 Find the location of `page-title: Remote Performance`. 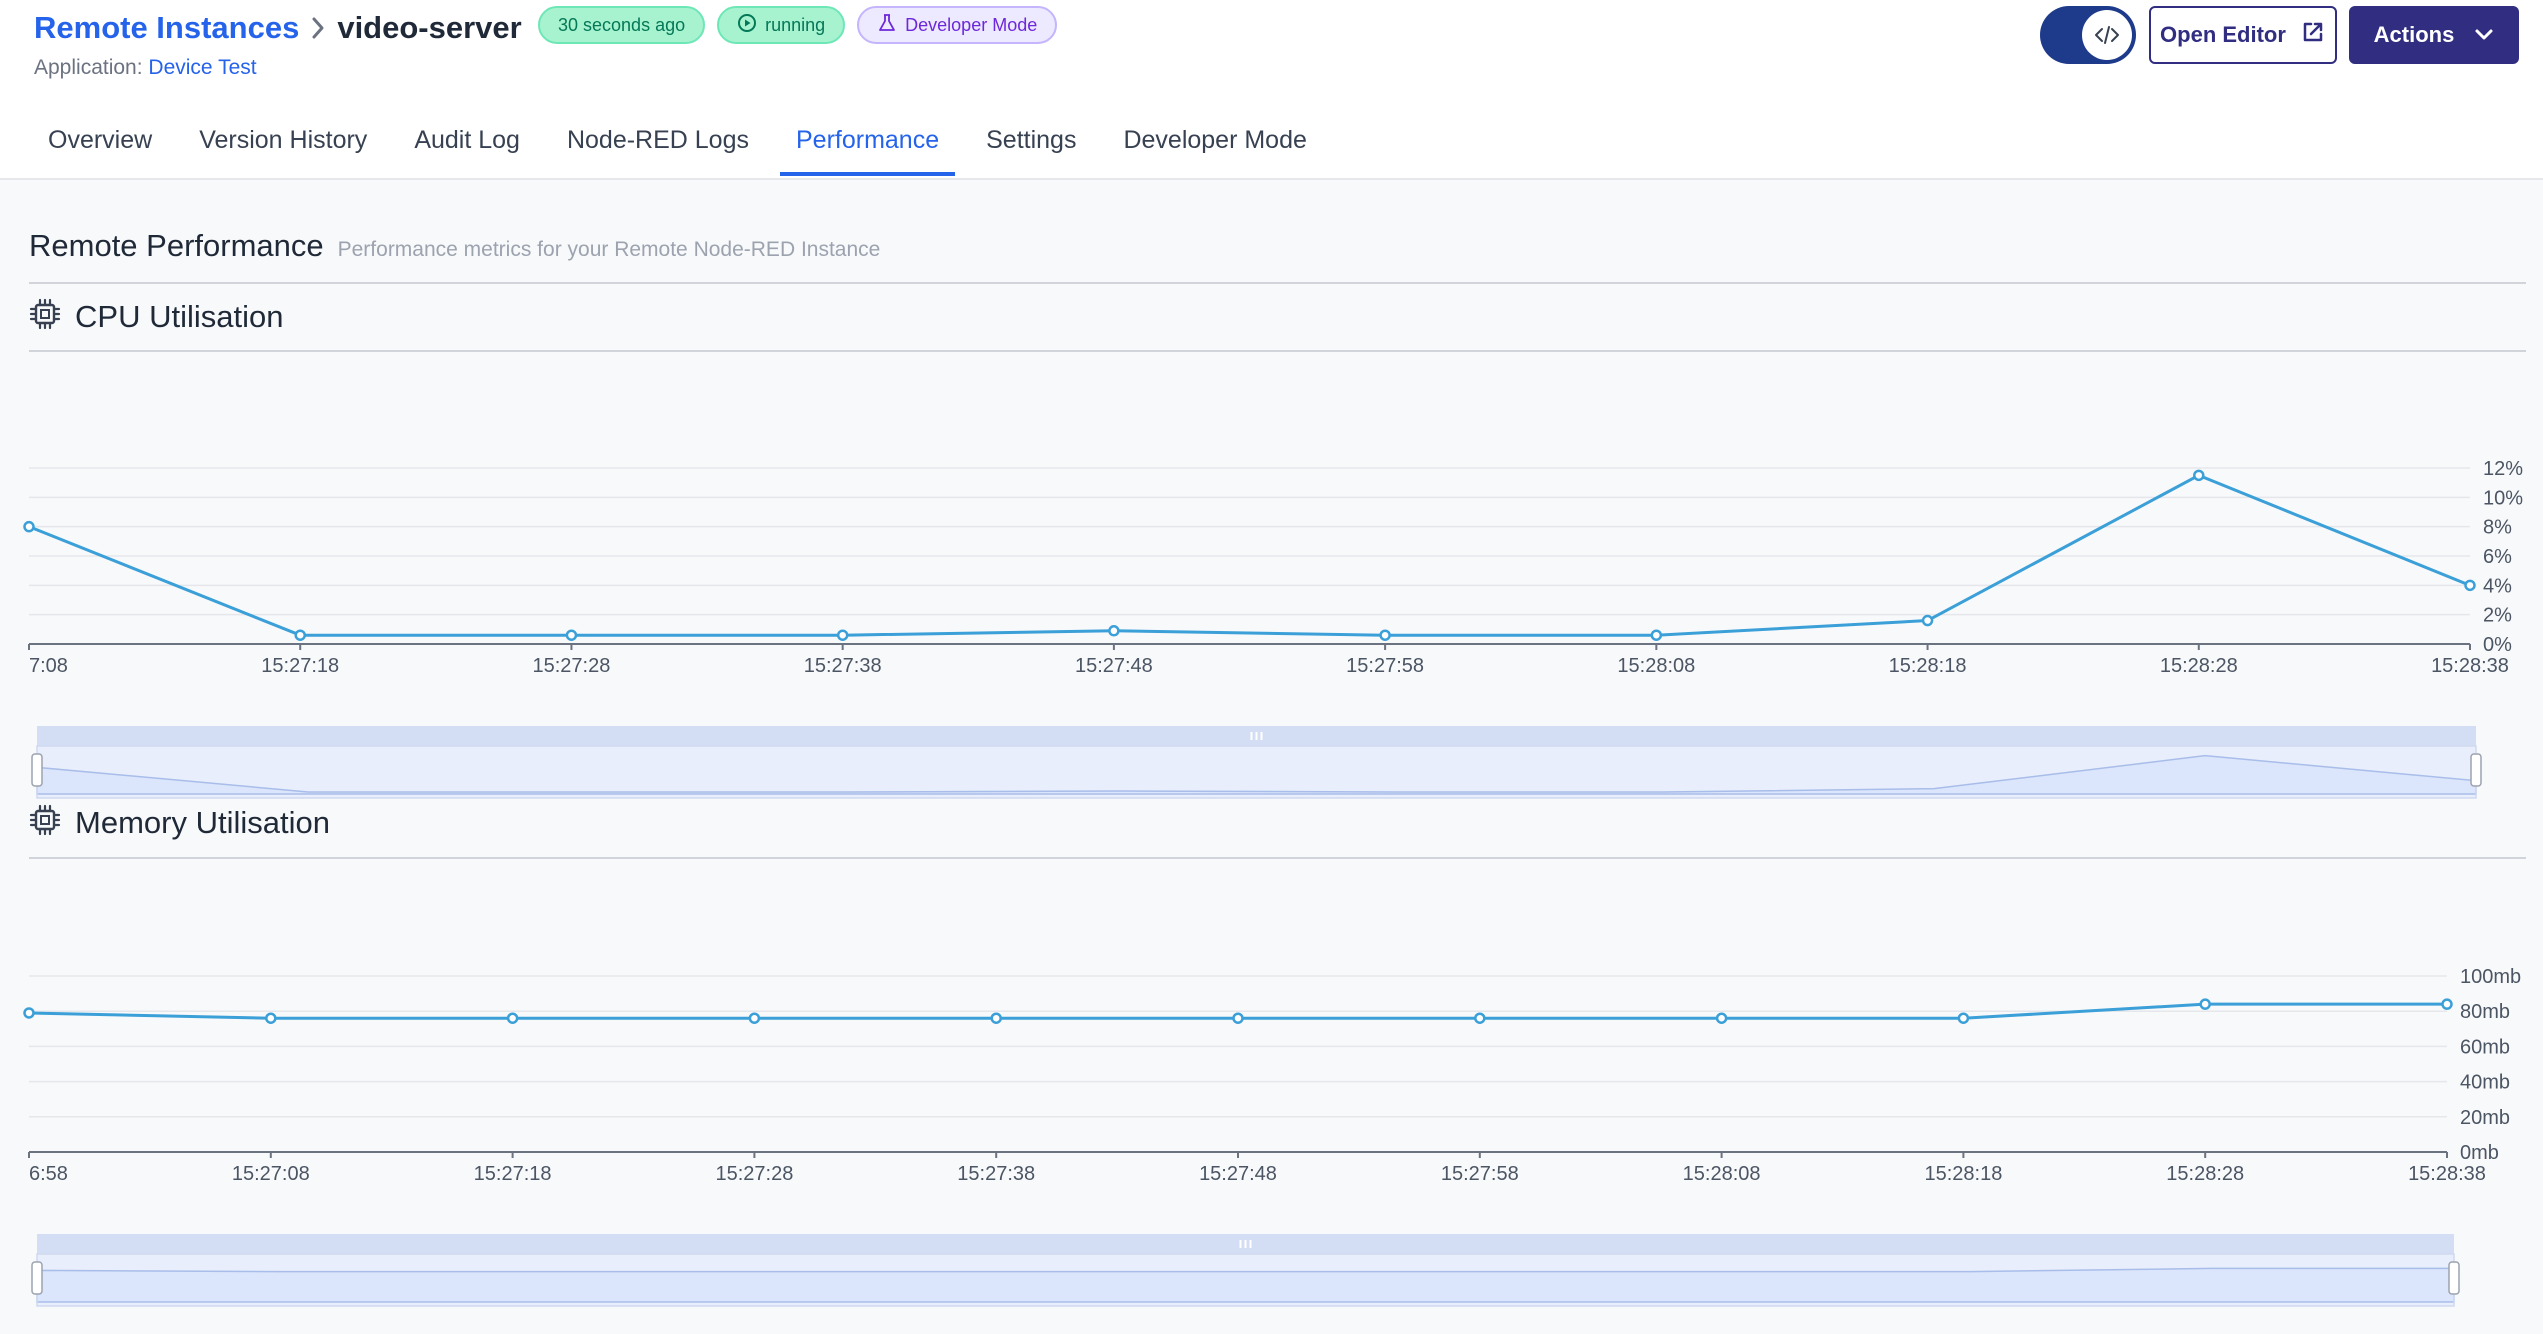

page-title: Remote Performance is located at coordinates (176, 245).